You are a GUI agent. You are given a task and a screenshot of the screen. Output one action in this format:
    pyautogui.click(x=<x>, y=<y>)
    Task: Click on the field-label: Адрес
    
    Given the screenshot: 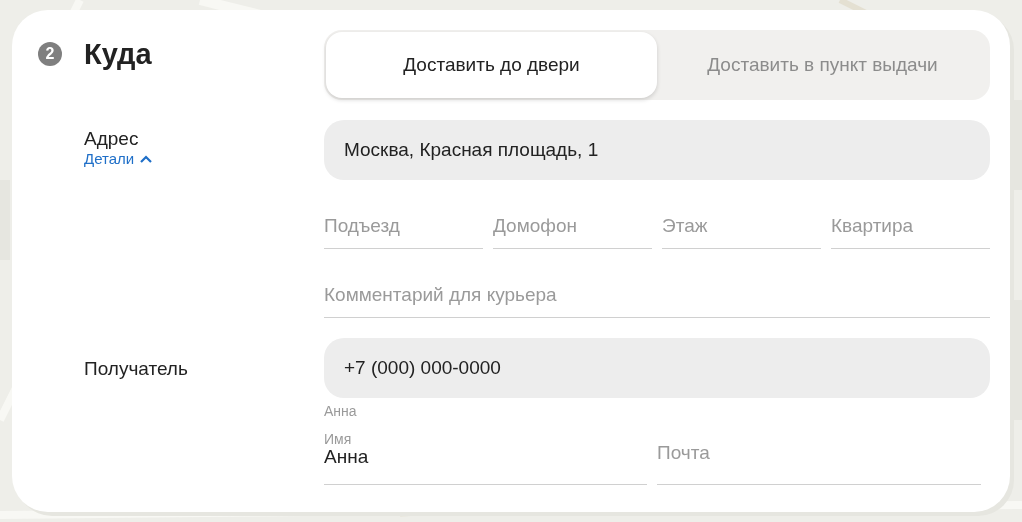 What is the action you would take?
    pyautogui.click(x=111, y=139)
    